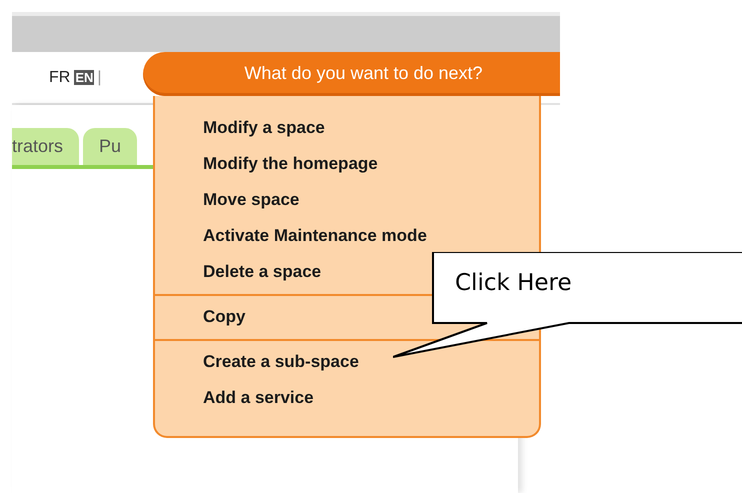 This screenshot has width=742, height=493. I want to click on menu-item: Move space, so click(251, 200).